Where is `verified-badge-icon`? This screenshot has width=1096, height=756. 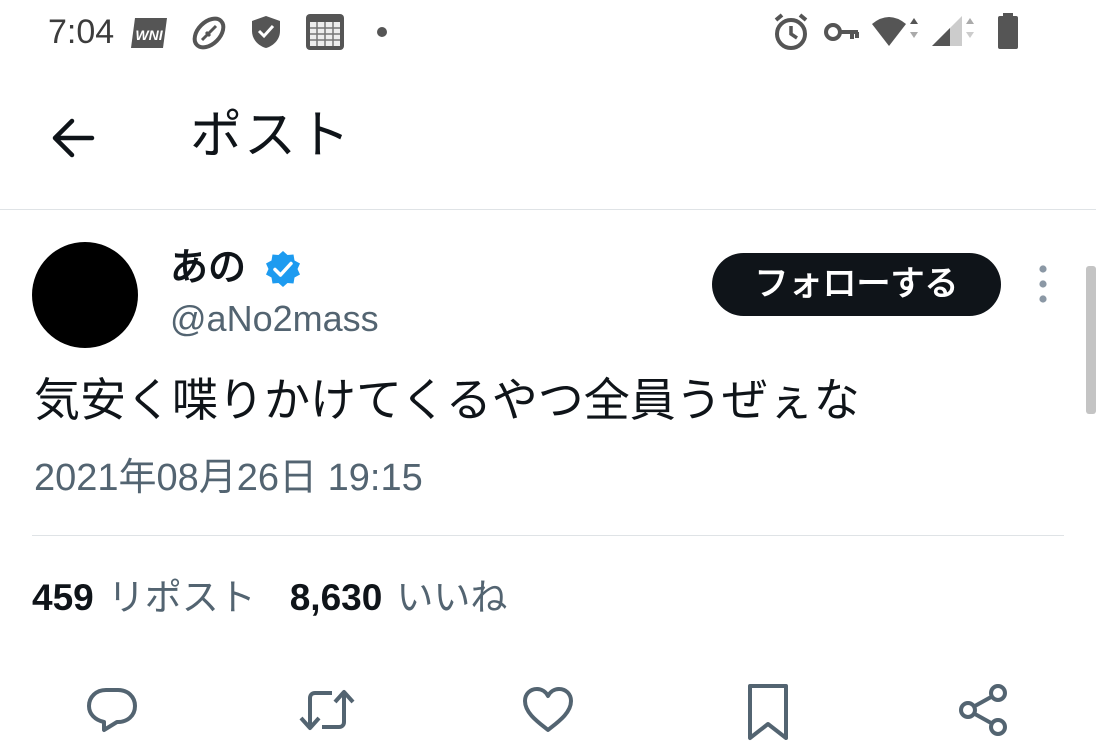 verified-badge-icon is located at coordinates (283, 269).